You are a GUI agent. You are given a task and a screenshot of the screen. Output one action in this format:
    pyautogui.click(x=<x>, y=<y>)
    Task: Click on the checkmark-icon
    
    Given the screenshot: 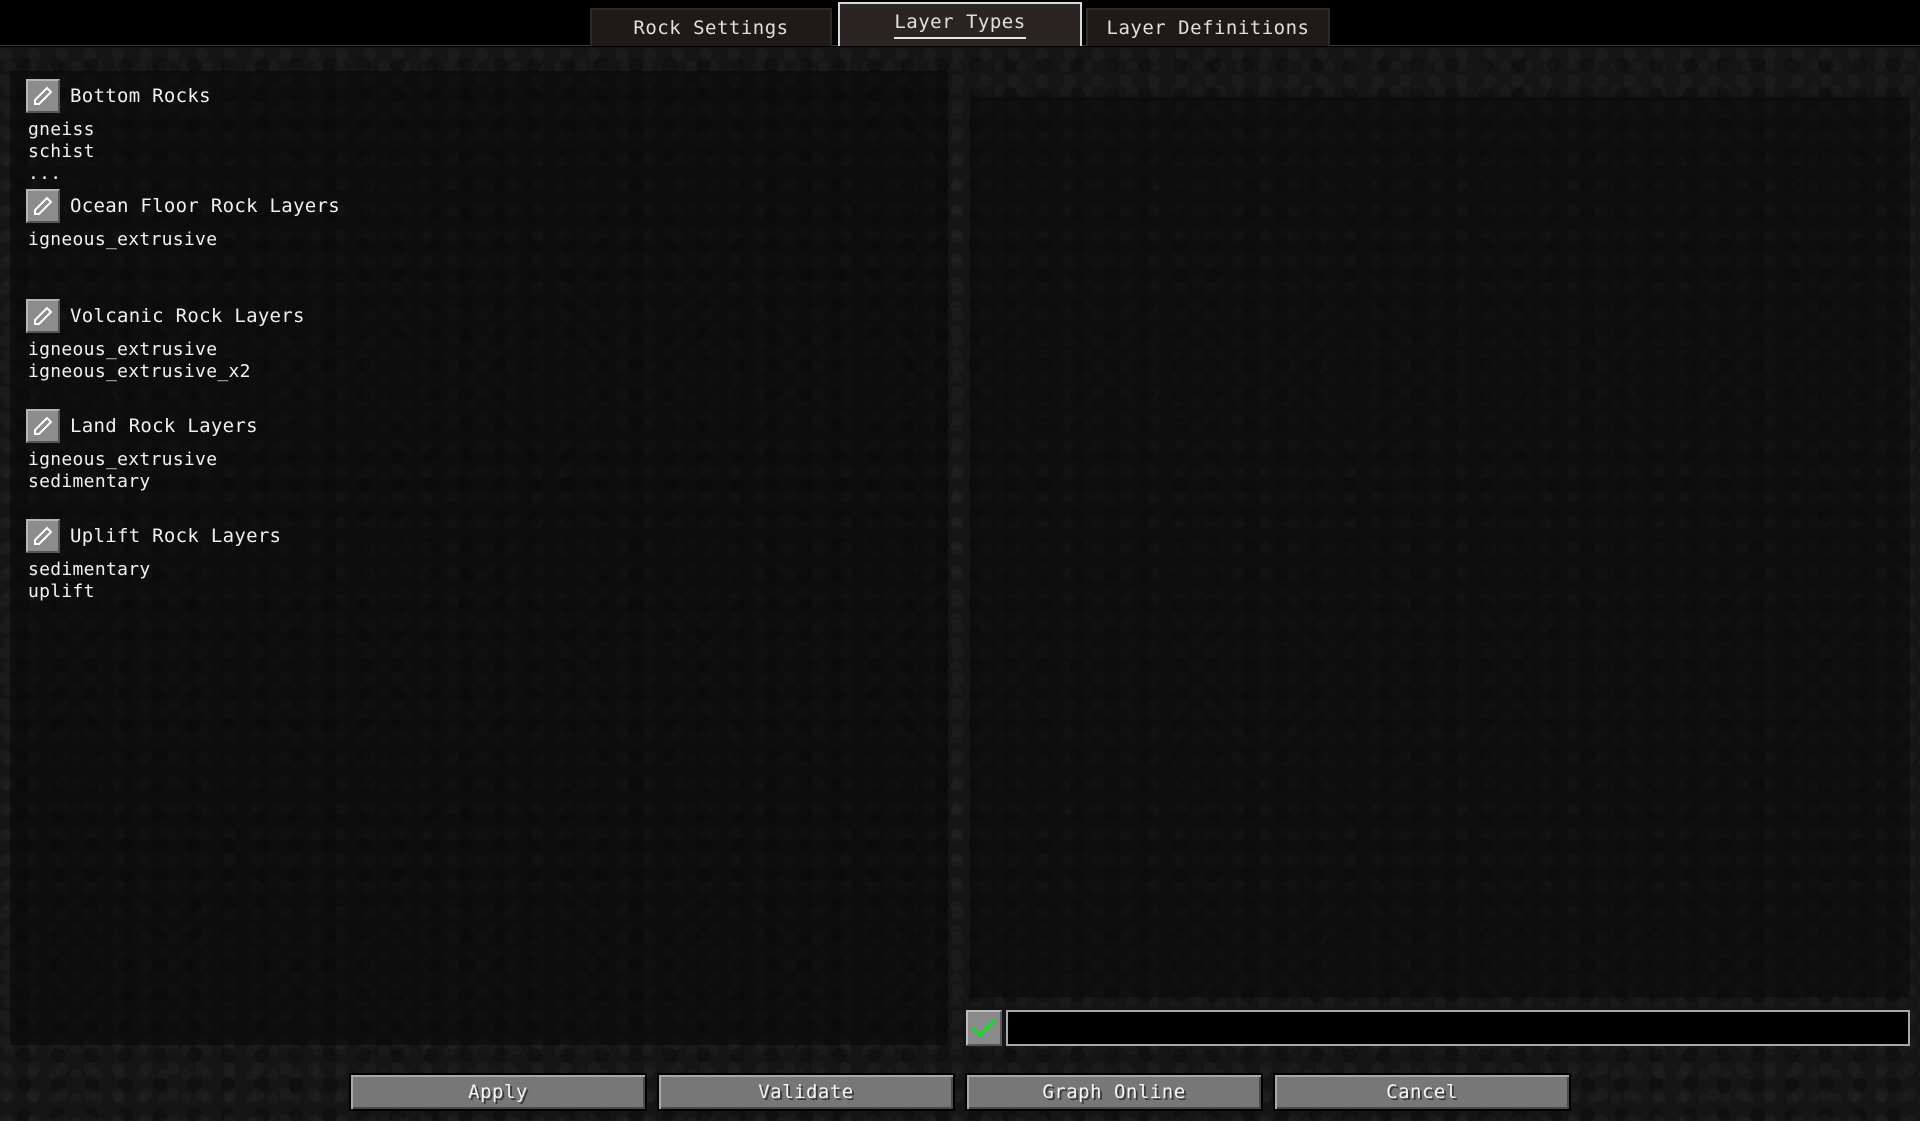 What is the action you would take?
    pyautogui.click(x=984, y=1028)
    